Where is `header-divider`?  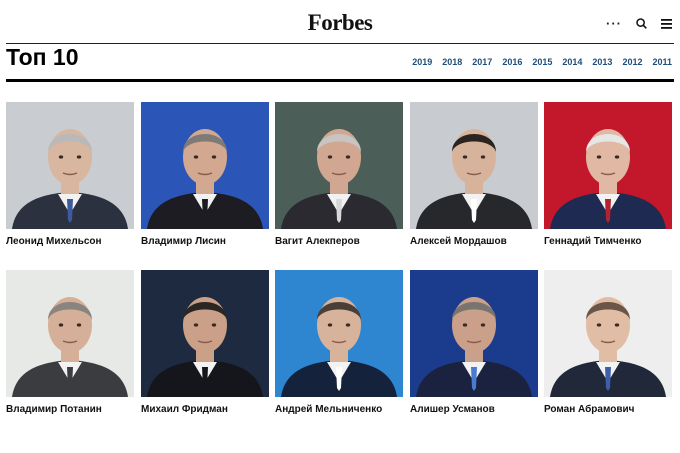
header-divider is located at coordinates (340, 43).